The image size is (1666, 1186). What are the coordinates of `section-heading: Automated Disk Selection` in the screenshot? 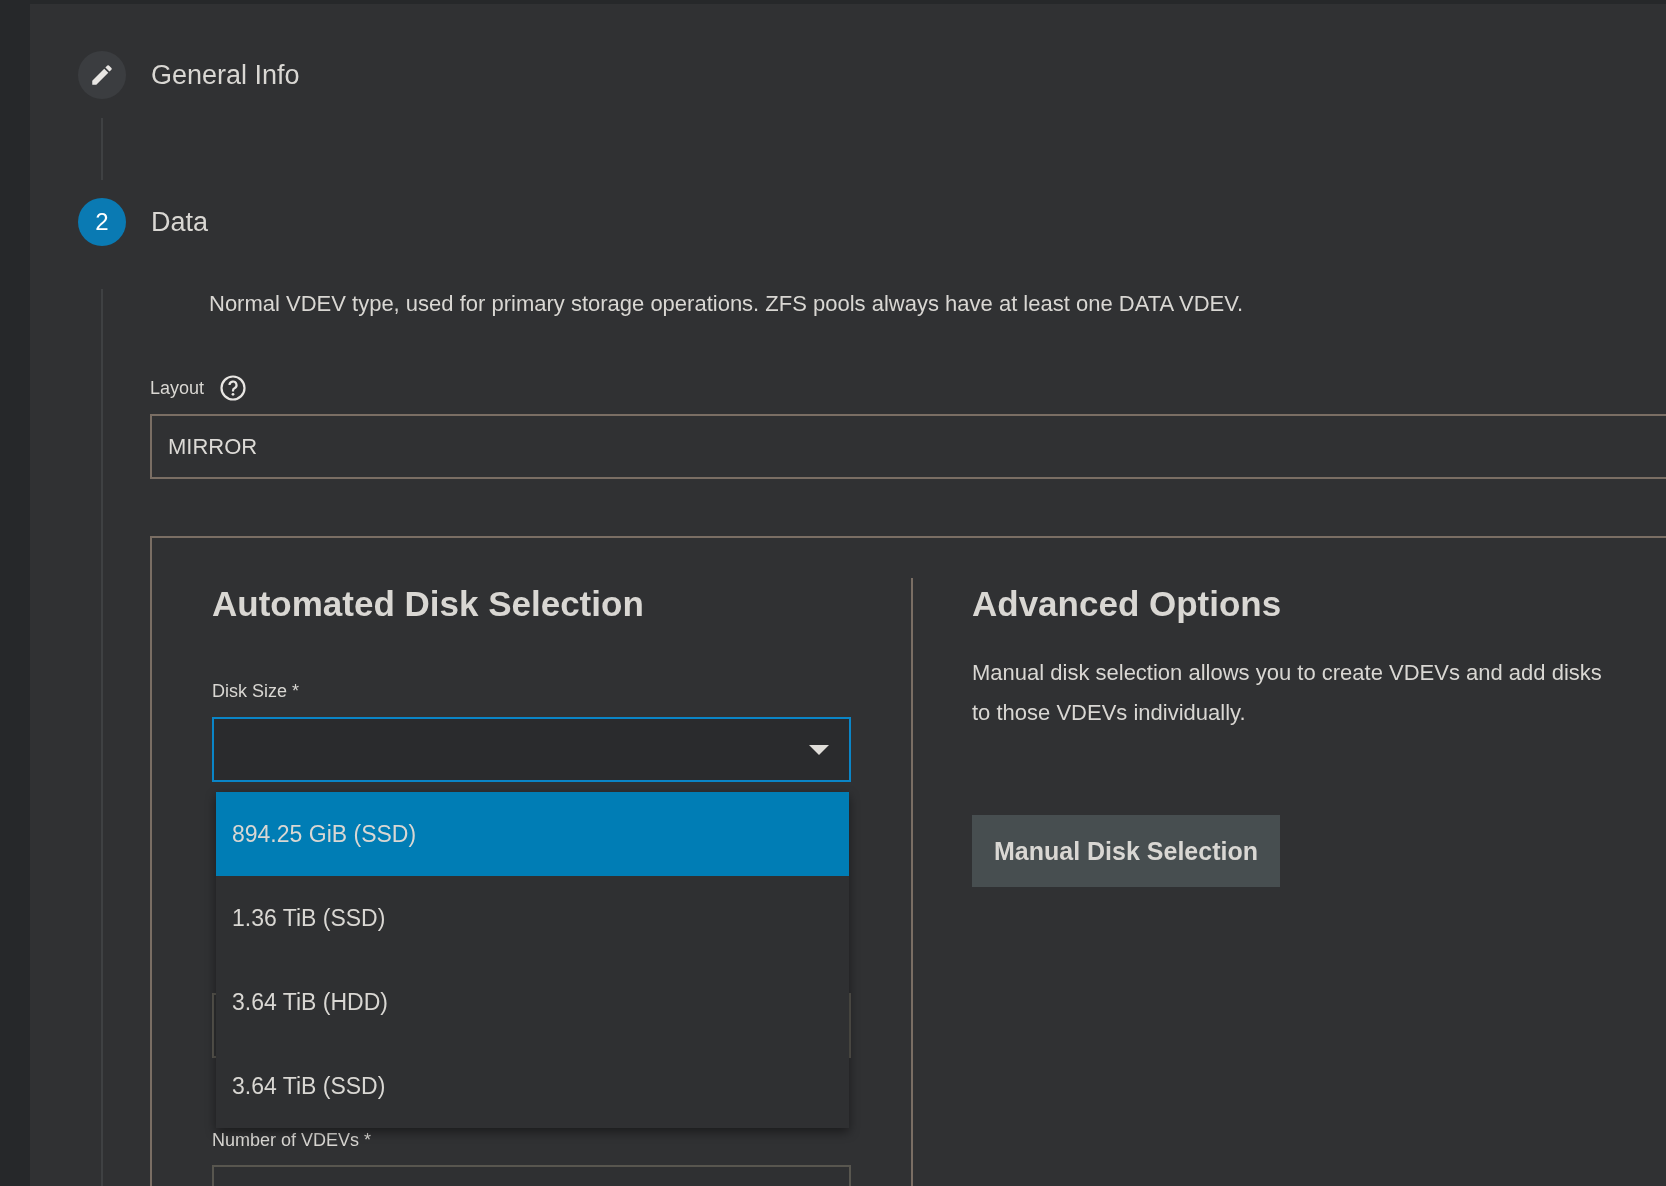 It's located at (428, 604).